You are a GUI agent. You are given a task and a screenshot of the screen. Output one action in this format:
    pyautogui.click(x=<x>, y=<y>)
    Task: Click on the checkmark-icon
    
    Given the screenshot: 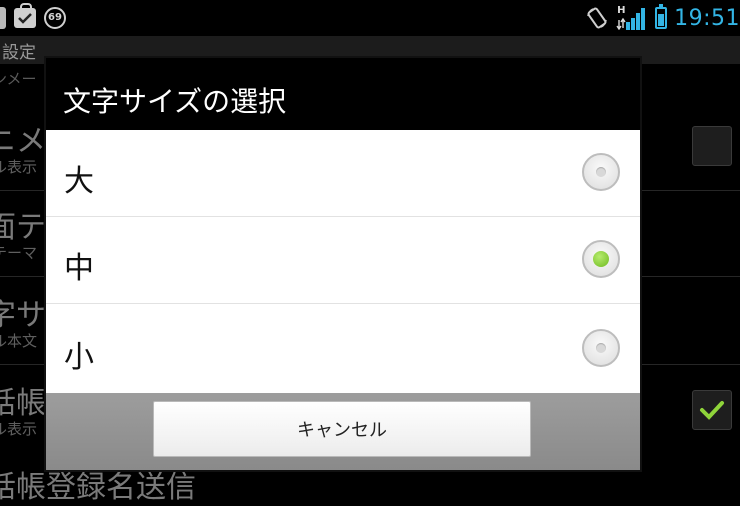 What is the action you would take?
    pyautogui.click(x=712, y=410)
    